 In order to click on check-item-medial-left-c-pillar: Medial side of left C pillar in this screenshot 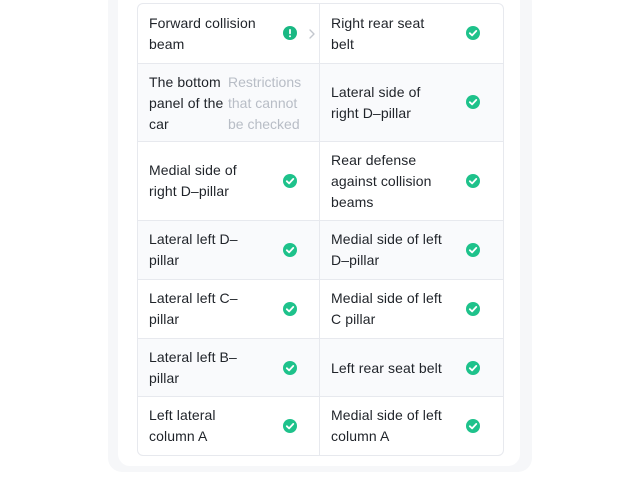, I will do `click(411, 309)`.